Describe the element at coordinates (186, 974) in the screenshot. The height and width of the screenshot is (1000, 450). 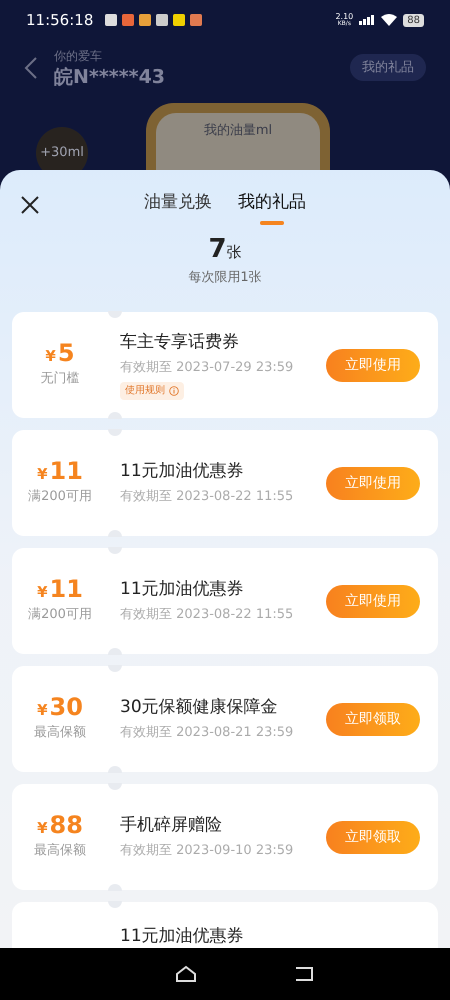
I see `home-icon` at that location.